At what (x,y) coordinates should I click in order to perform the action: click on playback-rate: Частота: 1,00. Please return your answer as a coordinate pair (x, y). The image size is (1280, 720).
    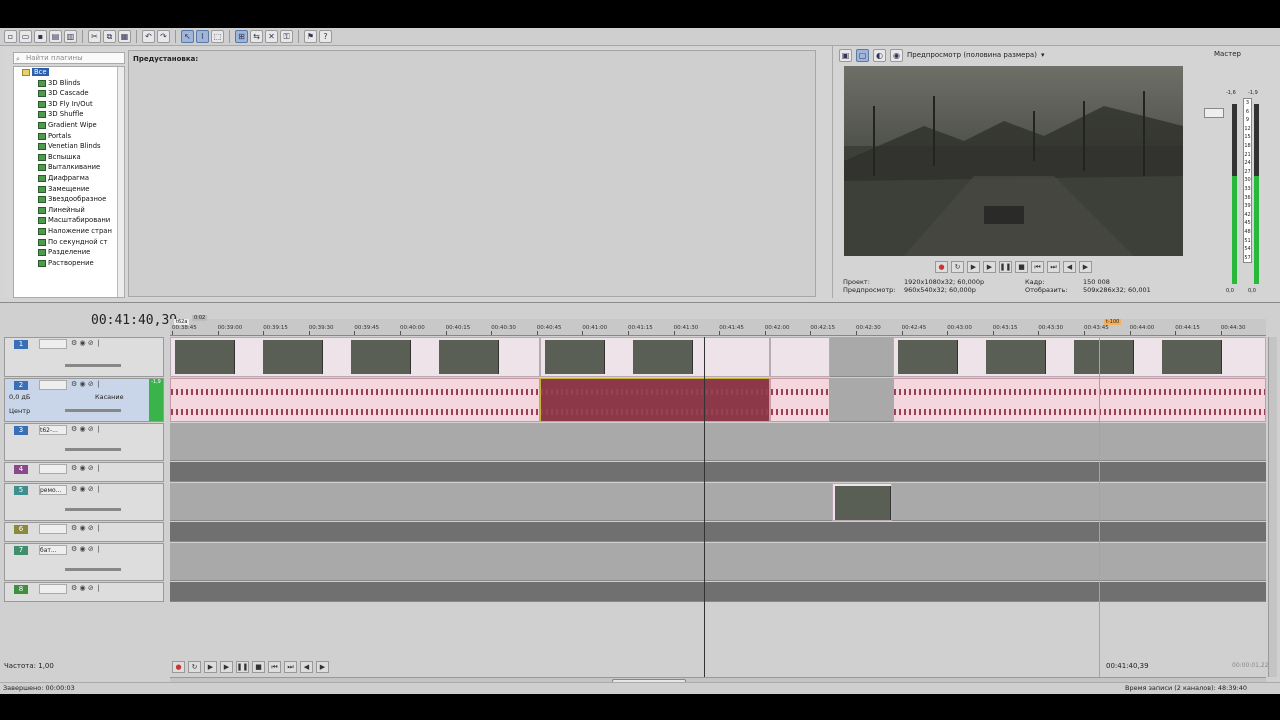
    Looking at the image, I should click on (29, 666).